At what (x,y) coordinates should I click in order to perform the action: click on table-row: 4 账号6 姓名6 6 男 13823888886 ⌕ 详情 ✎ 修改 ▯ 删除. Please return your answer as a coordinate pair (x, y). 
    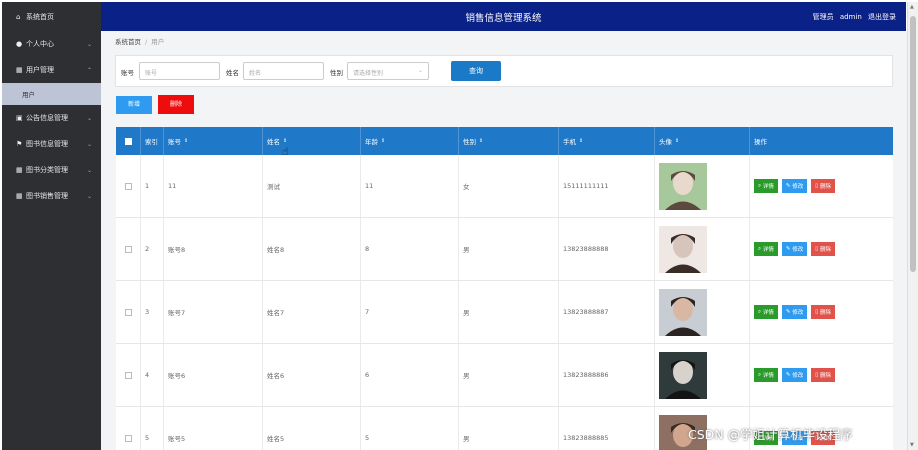
    Looking at the image, I should click on (504, 375).